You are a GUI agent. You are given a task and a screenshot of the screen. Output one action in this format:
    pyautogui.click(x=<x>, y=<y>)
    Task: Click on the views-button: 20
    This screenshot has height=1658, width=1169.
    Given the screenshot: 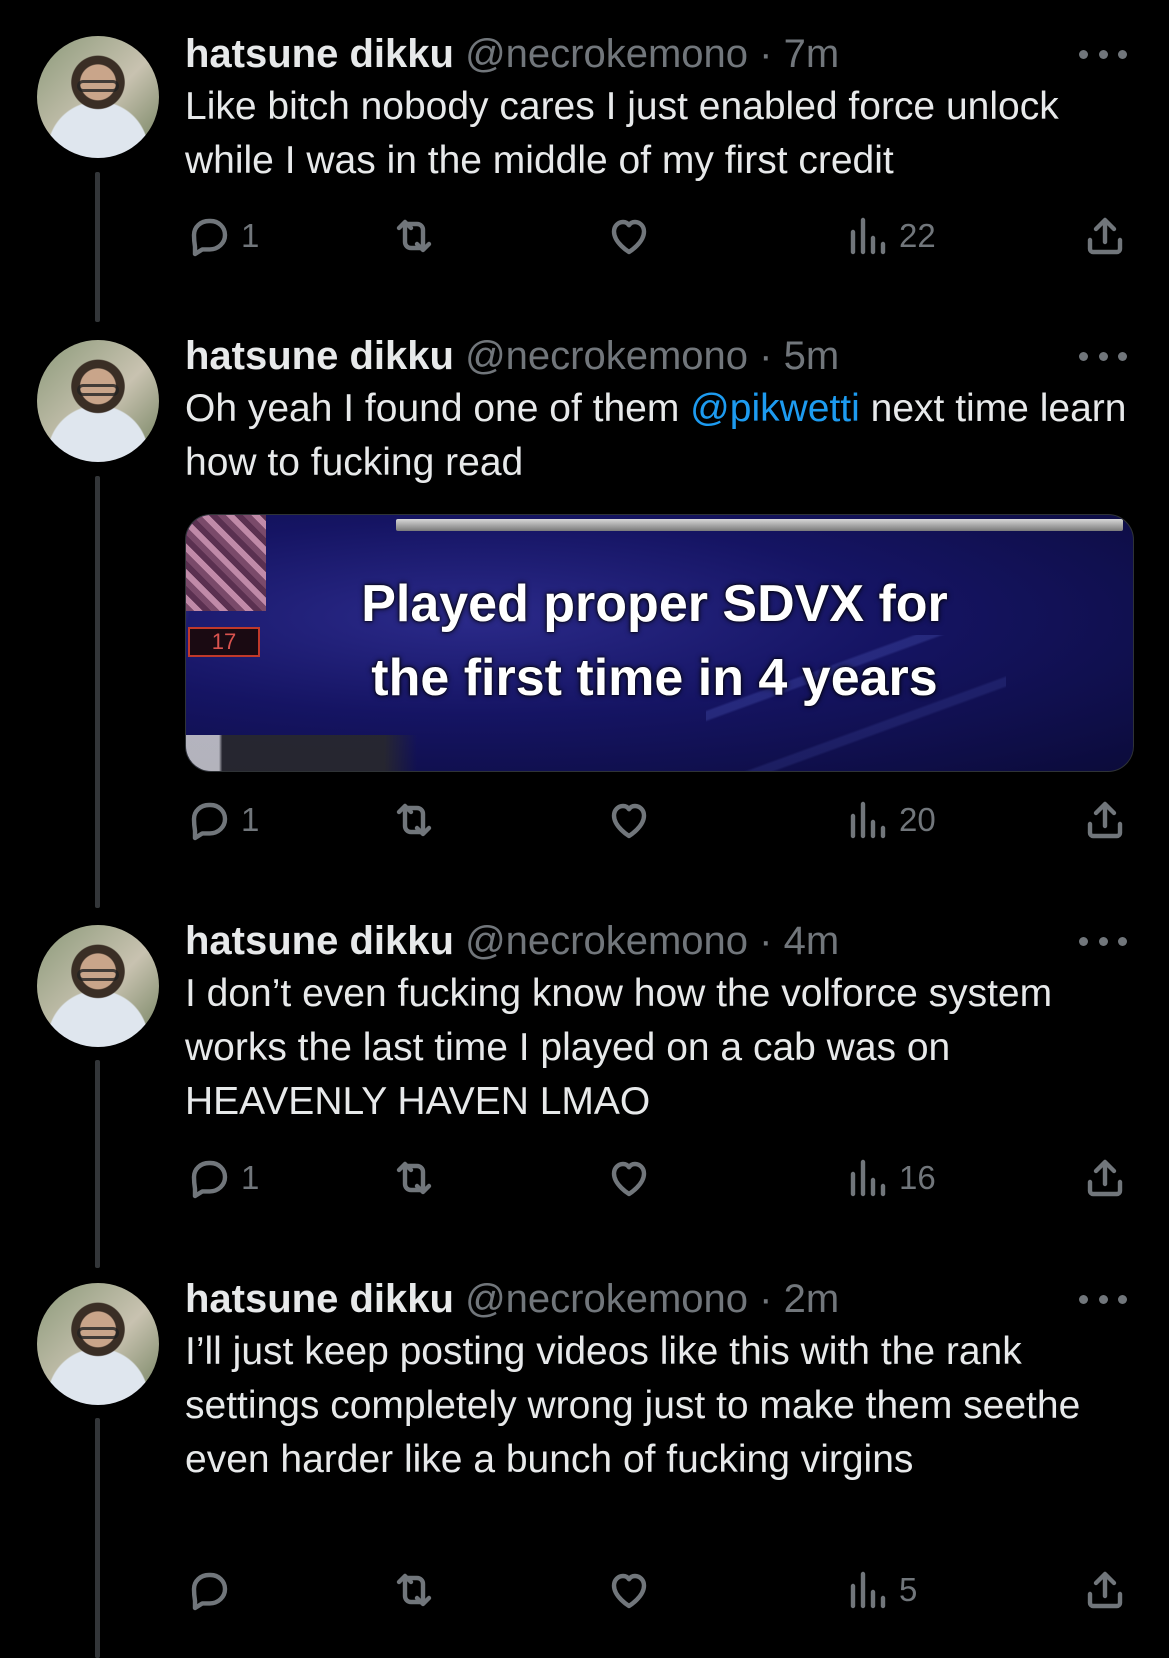 What is the action you would take?
    pyautogui.click(x=889, y=820)
    